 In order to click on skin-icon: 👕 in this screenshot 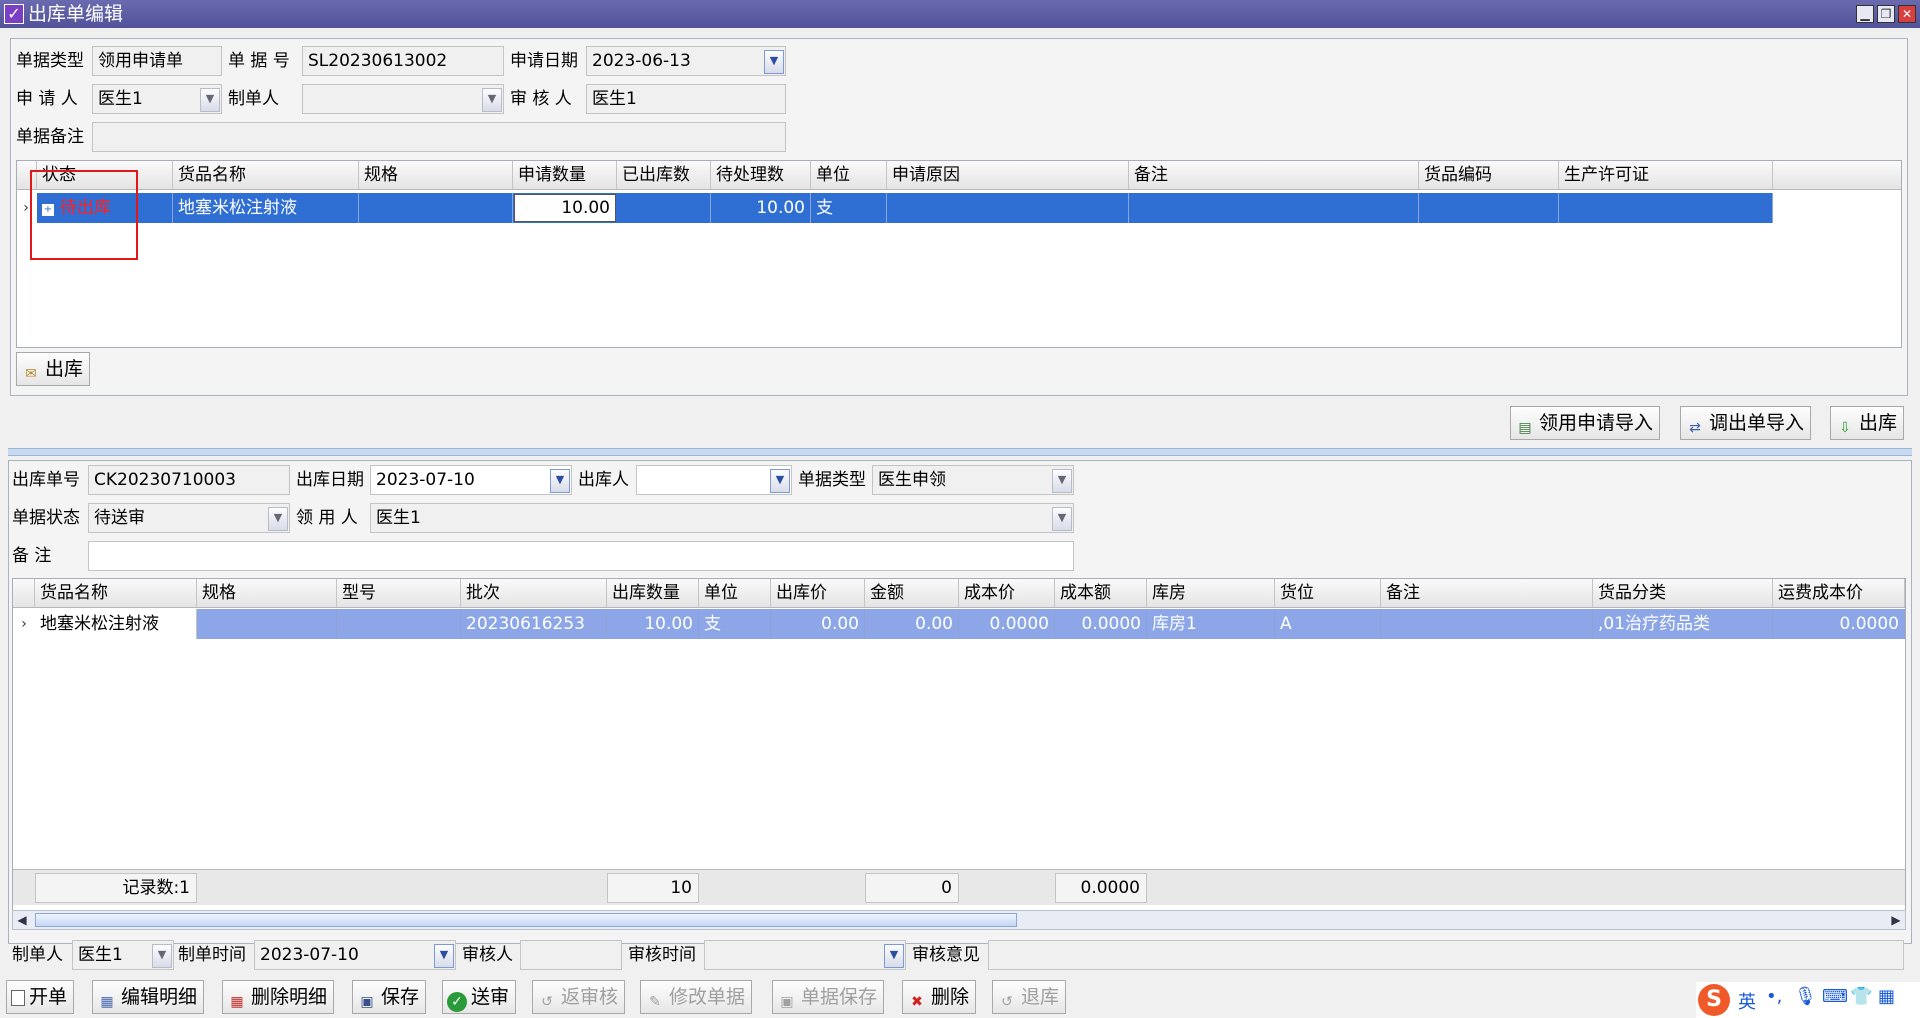, I will do `click(1861, 996)`.